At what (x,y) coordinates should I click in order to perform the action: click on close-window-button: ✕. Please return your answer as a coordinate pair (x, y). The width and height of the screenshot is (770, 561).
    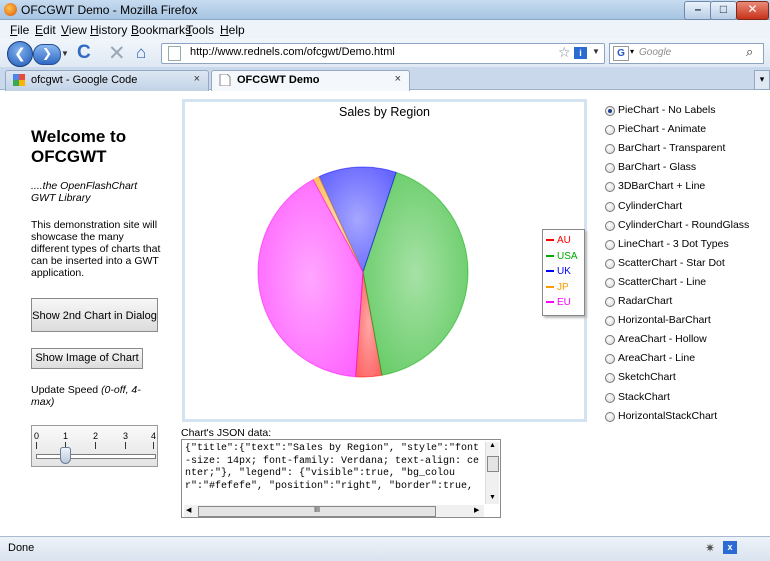
    Looking at the image, I should click on (752, 10).